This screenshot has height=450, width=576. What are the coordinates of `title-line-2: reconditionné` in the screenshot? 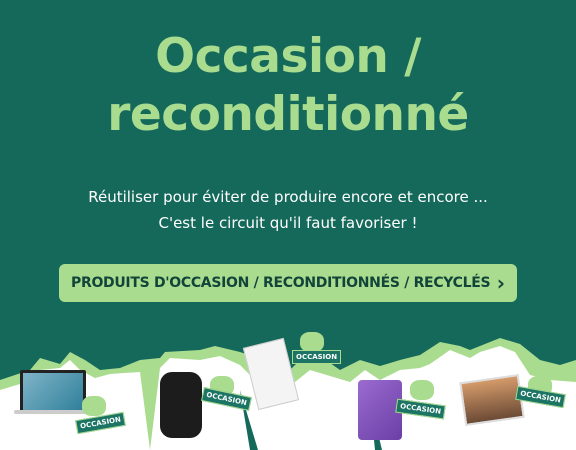 It's located at (288, 114).